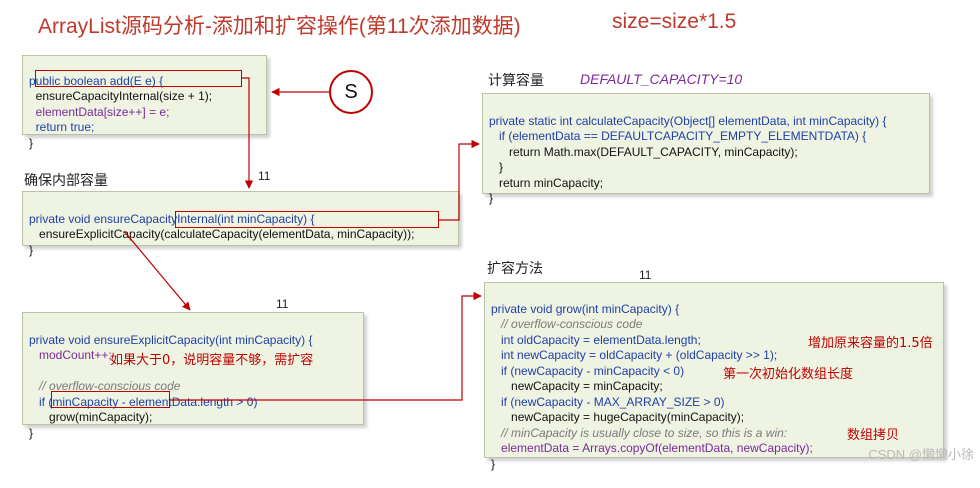  I want to click on arrow-add-to-ensure-internal, so click(248, 133).